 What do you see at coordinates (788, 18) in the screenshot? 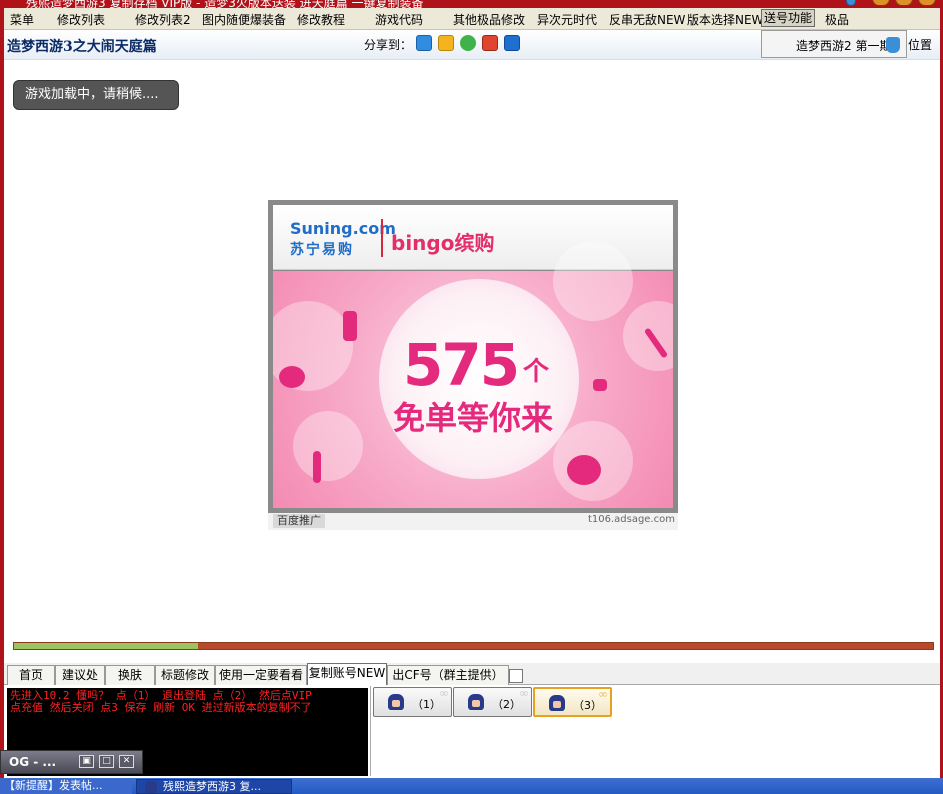
I see `menu-item-gift-account: 送号功能` at bounding box center [788, 18].